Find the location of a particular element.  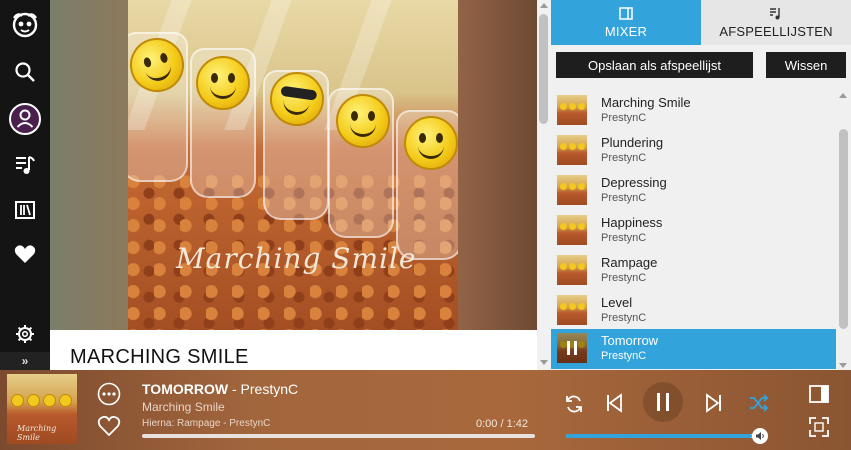

playlist-icon is located at coordinates (25, 165).